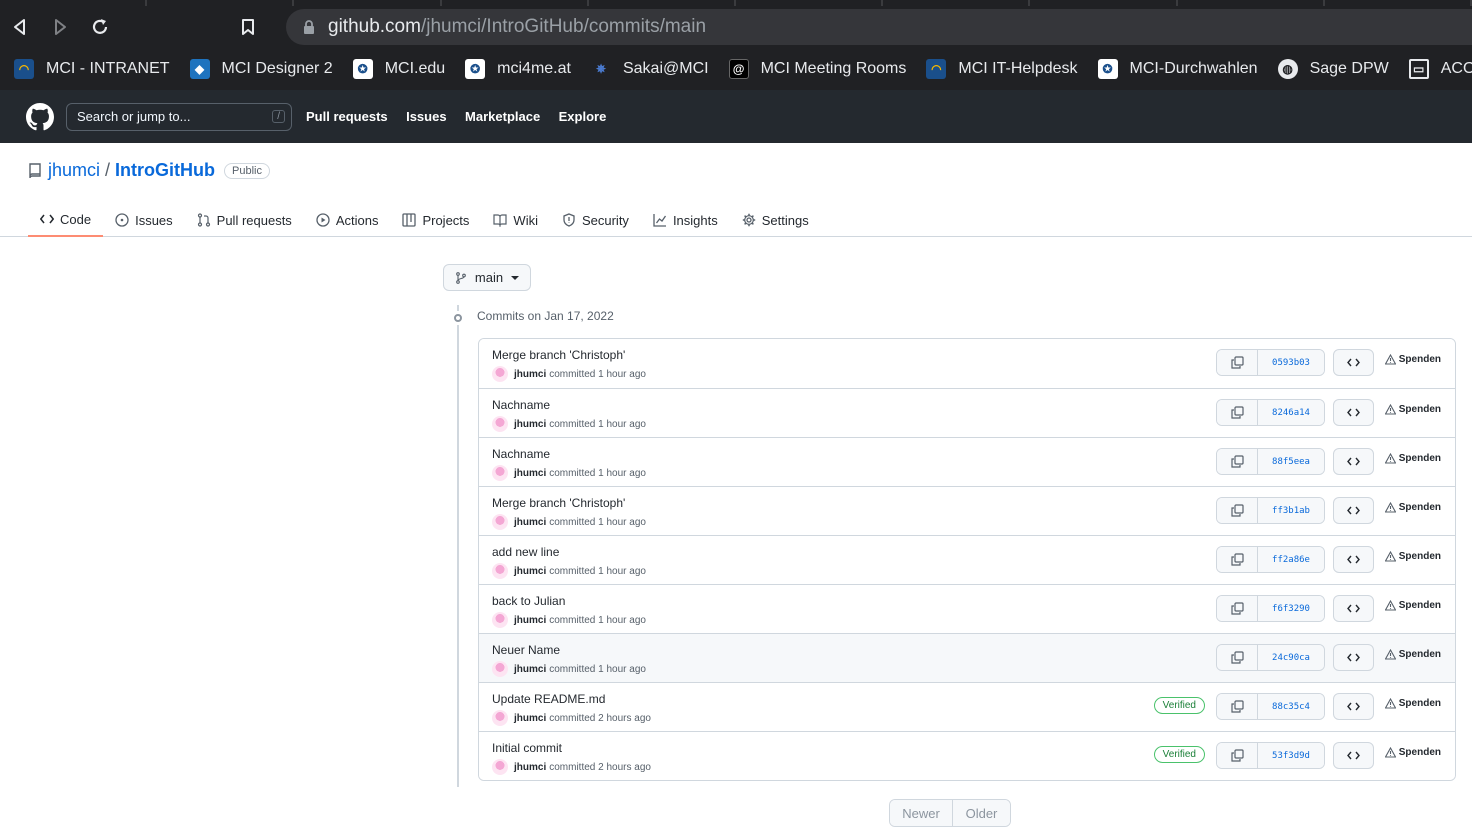 Image resolution: width=1472 pixels, height=827 pixels. I want to click on commit-sha-link: f6f3290, so click(1291, 608).